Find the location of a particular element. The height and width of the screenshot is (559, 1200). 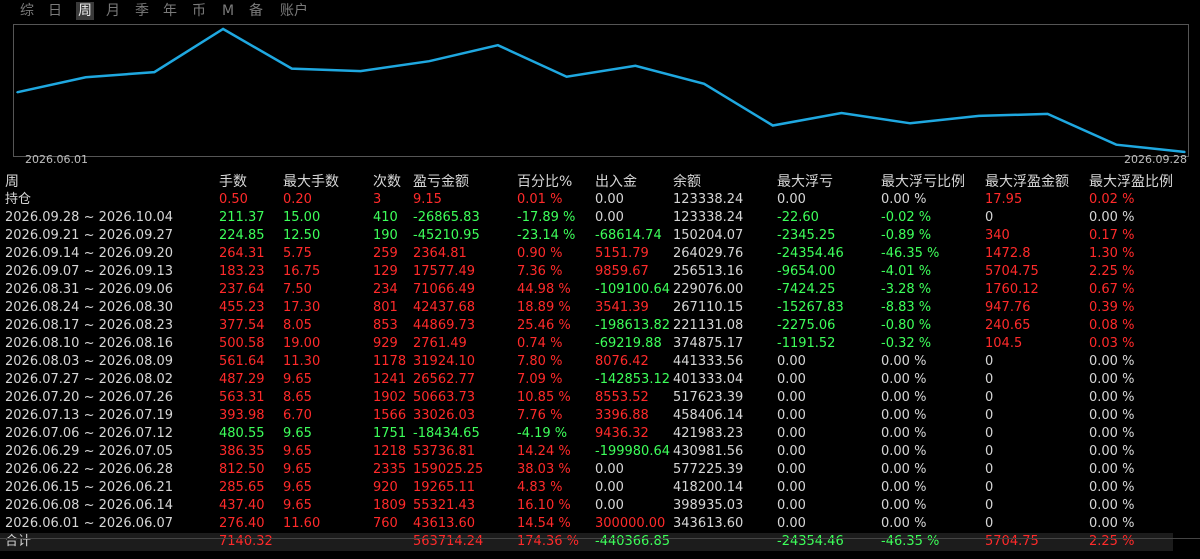

table-cell: 1809 is located at coordinates (390, 505).